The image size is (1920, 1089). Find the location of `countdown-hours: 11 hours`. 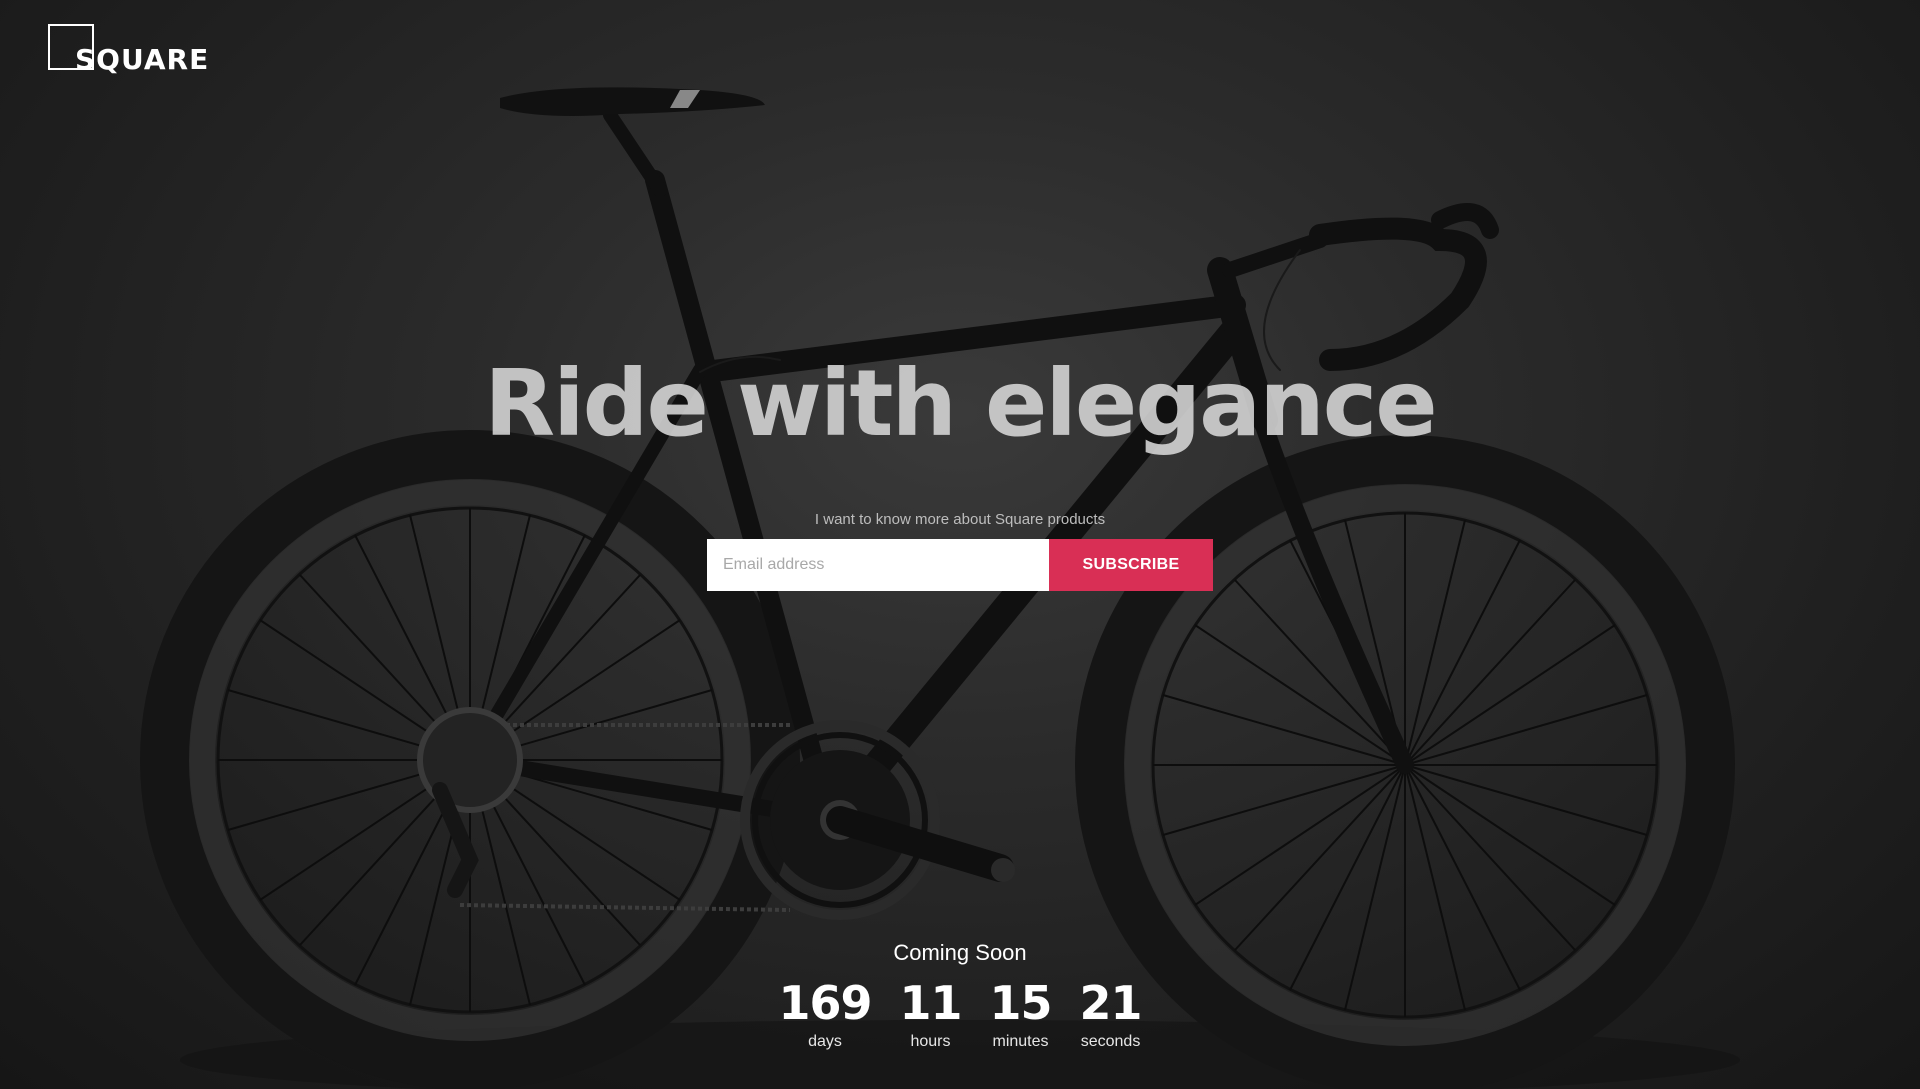

countdown-hours: 11 hours is located at coordinates (930, 1014).